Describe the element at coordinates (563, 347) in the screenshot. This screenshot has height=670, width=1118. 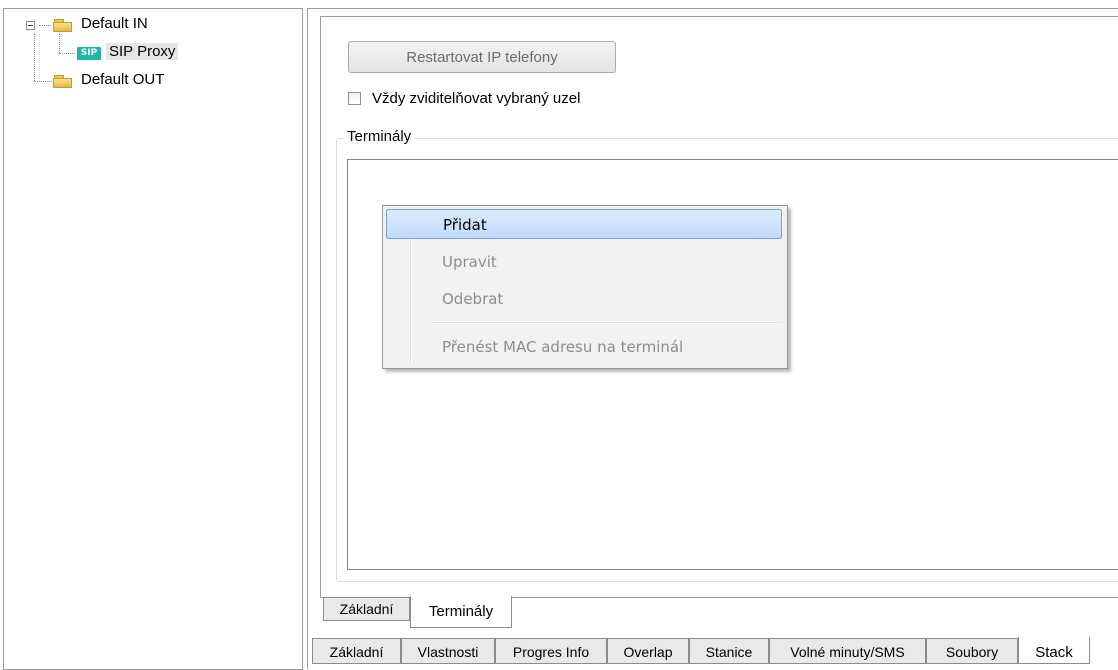
I see `menu-item-label: Přenést MAC adresu na terminál` at that location.